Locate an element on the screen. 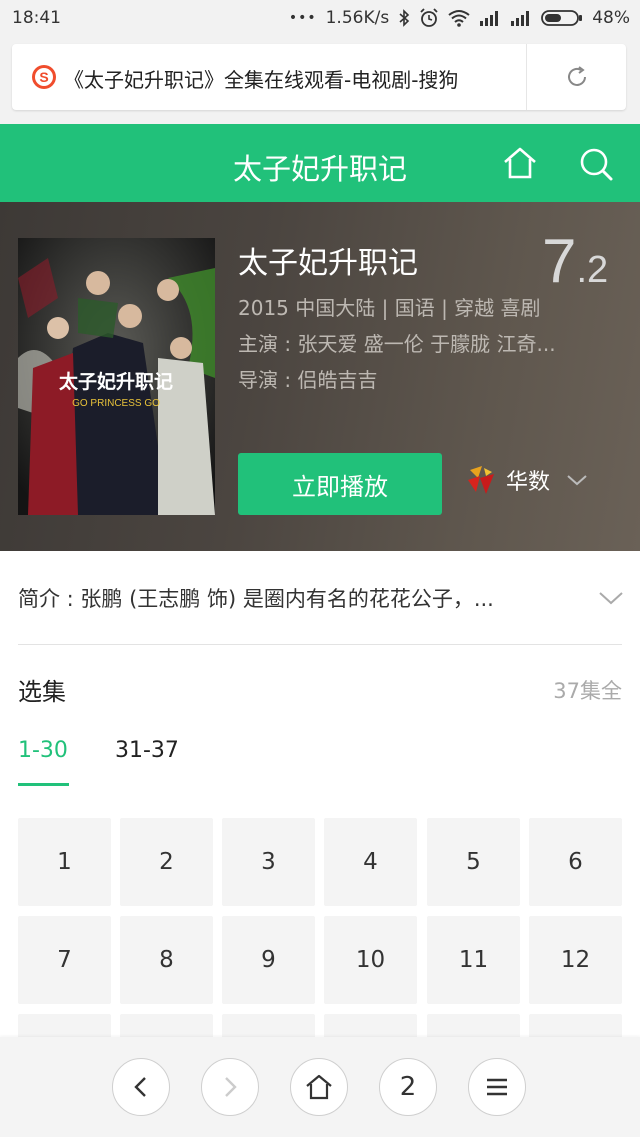 Image resolution: width=640 pixels, height=1137 pixels. episode-button: 4 is located at coordinates (370, 862).